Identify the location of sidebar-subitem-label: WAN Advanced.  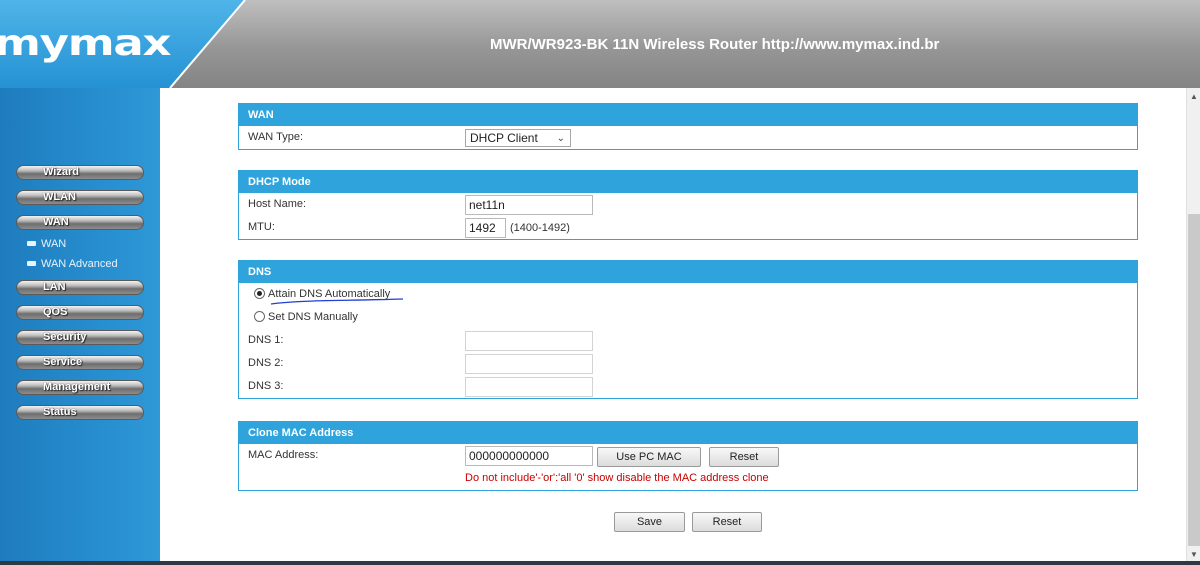
(79, 264).